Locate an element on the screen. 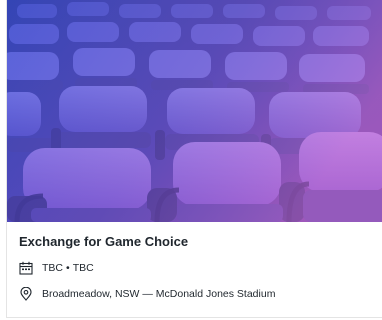 This screenshot has height=320, width=382. event-time: TBC is located at coordinates (83, 268).